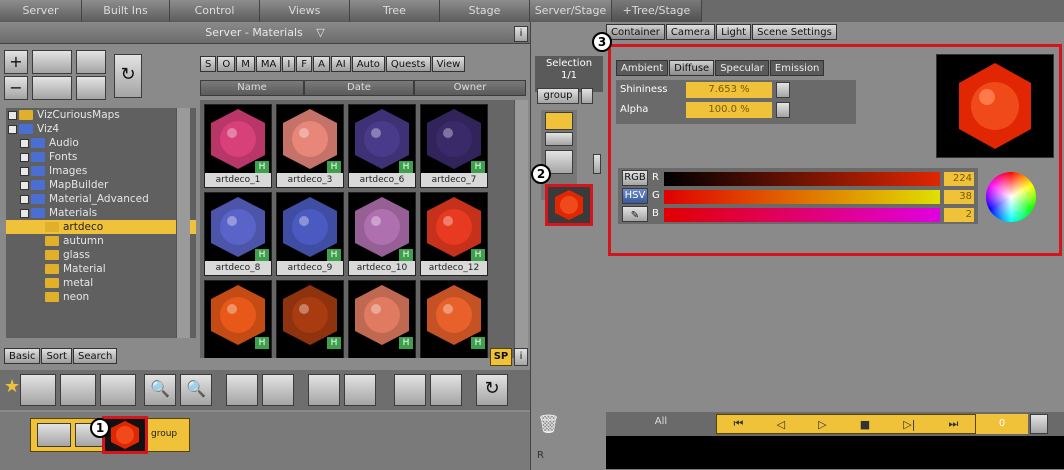 This screenshot has width=1064, height=470. I want to click on tree-item: Material, so click(101, 269).